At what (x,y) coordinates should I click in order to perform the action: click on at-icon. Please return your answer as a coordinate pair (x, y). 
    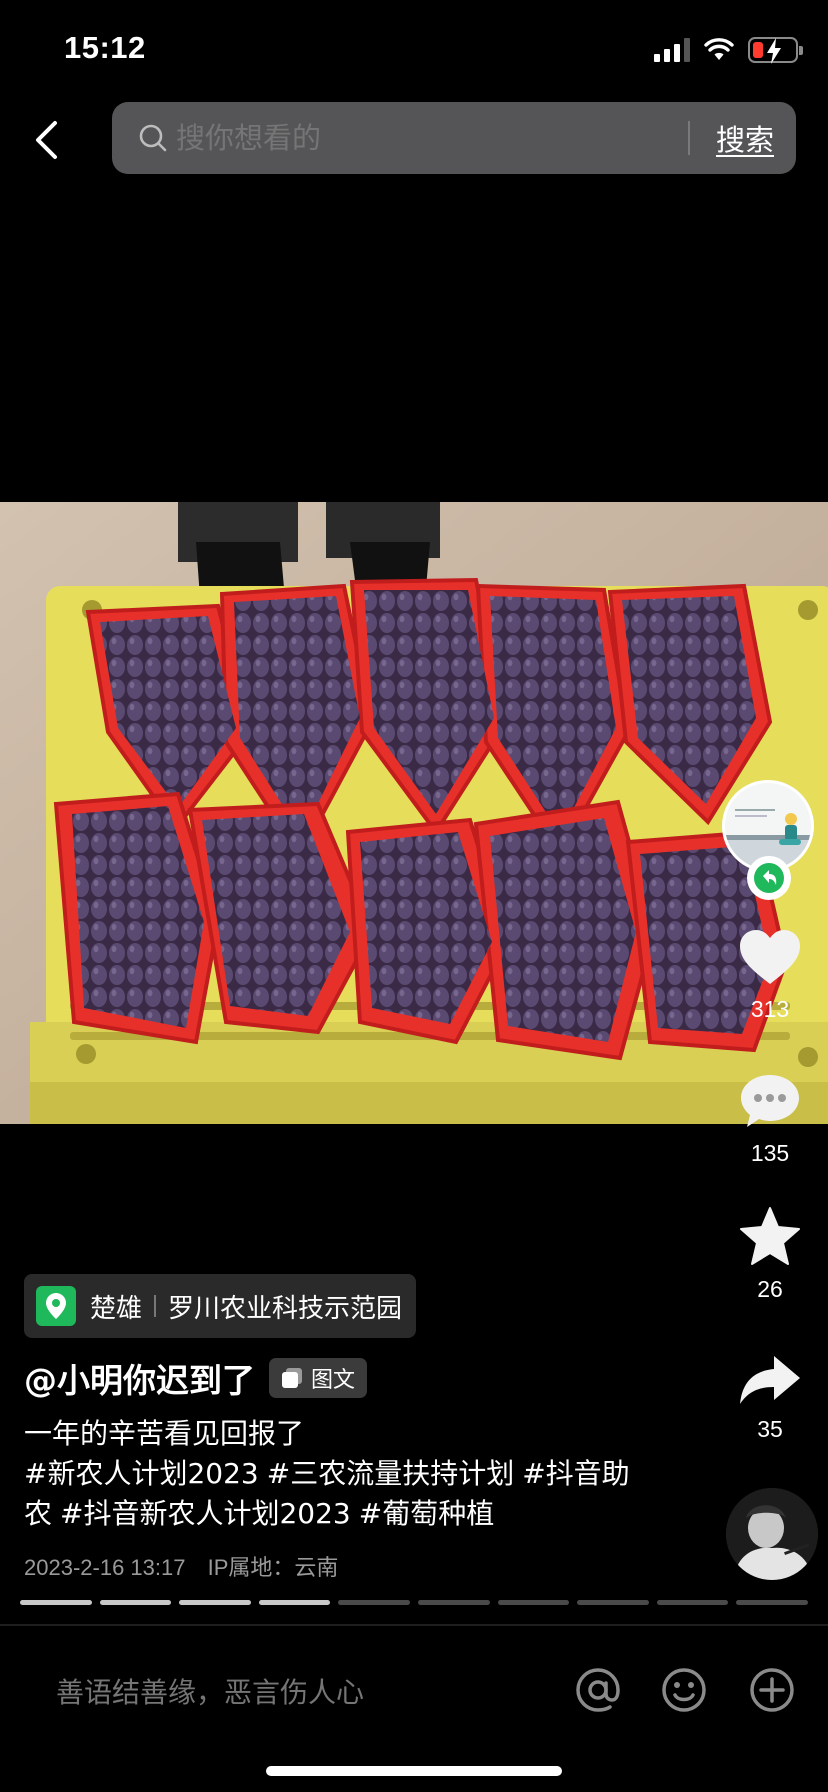
    Looking at the image, I should click on (598, 1690).